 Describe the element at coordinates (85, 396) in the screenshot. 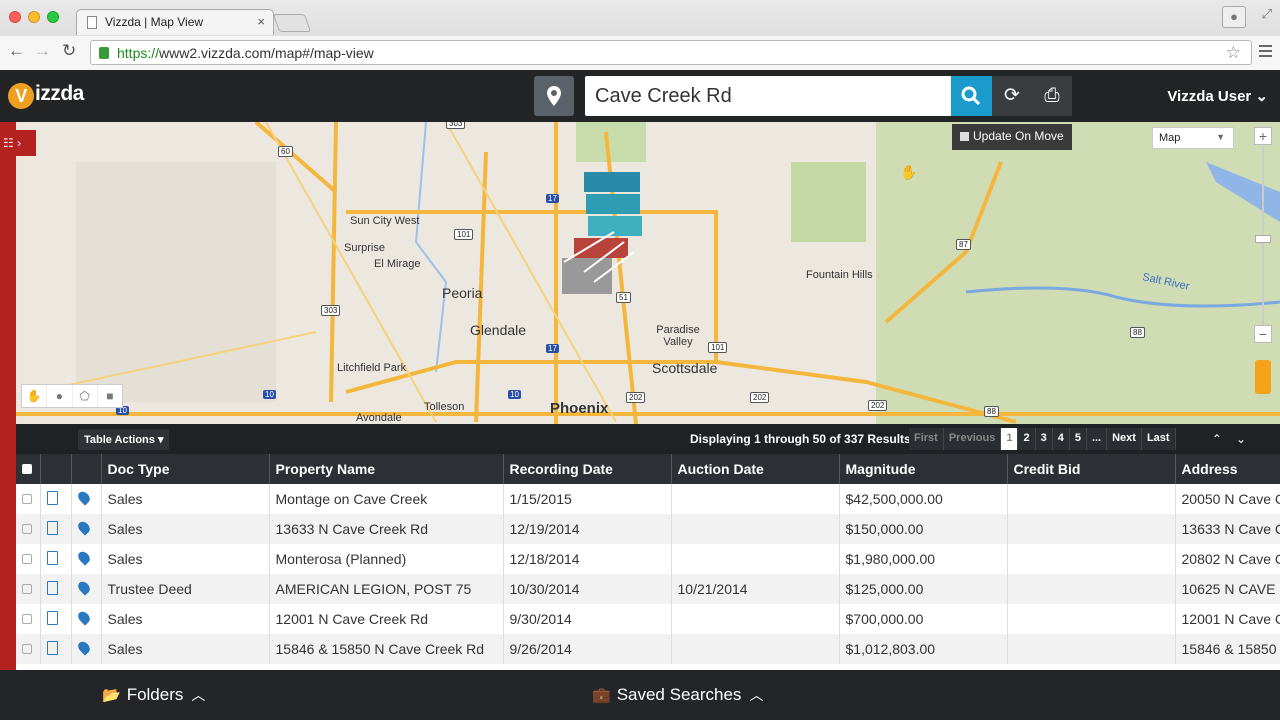

I see `polygon-draw-icon: ⬠` at that location.